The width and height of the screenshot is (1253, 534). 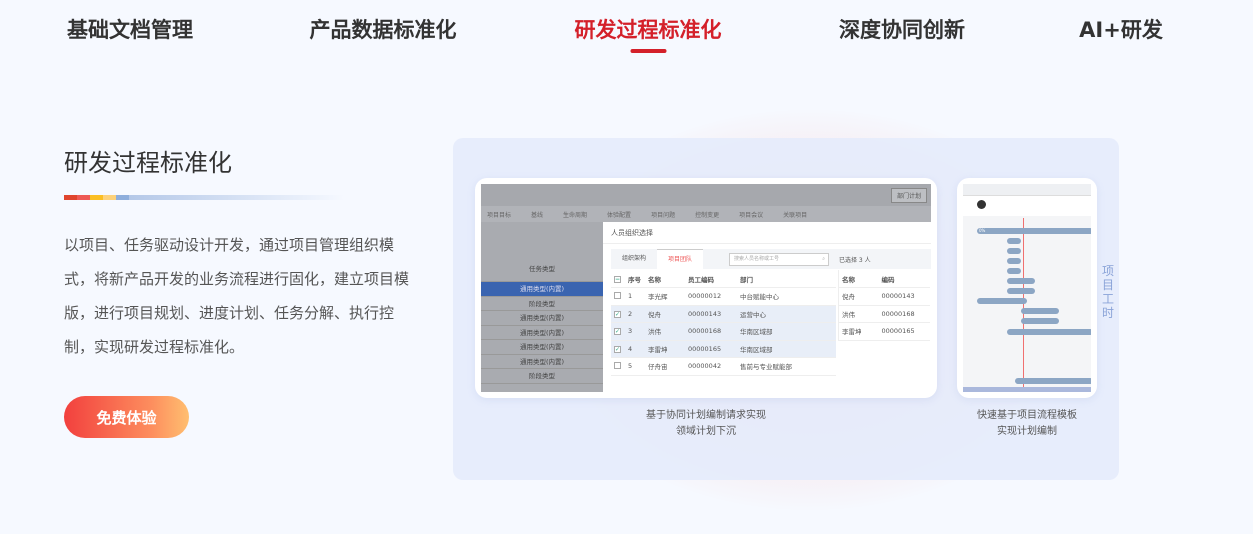 I want to click on nav-item: 生命周期, so click(x=575, y=215).